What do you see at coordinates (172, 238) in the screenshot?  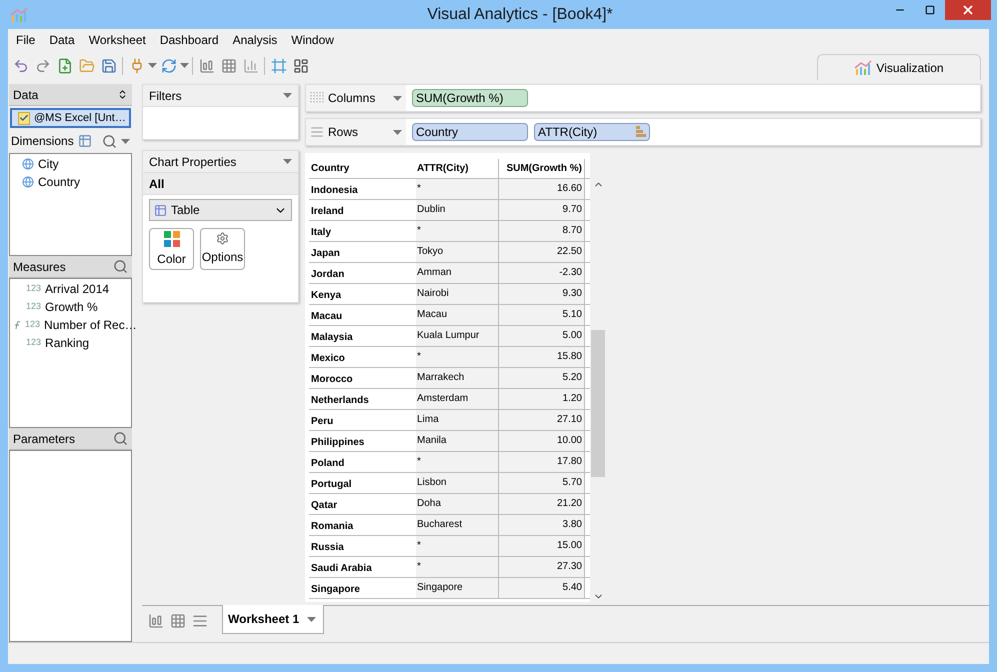 I see `color-grid-icon` at bounding box center [172, 238].